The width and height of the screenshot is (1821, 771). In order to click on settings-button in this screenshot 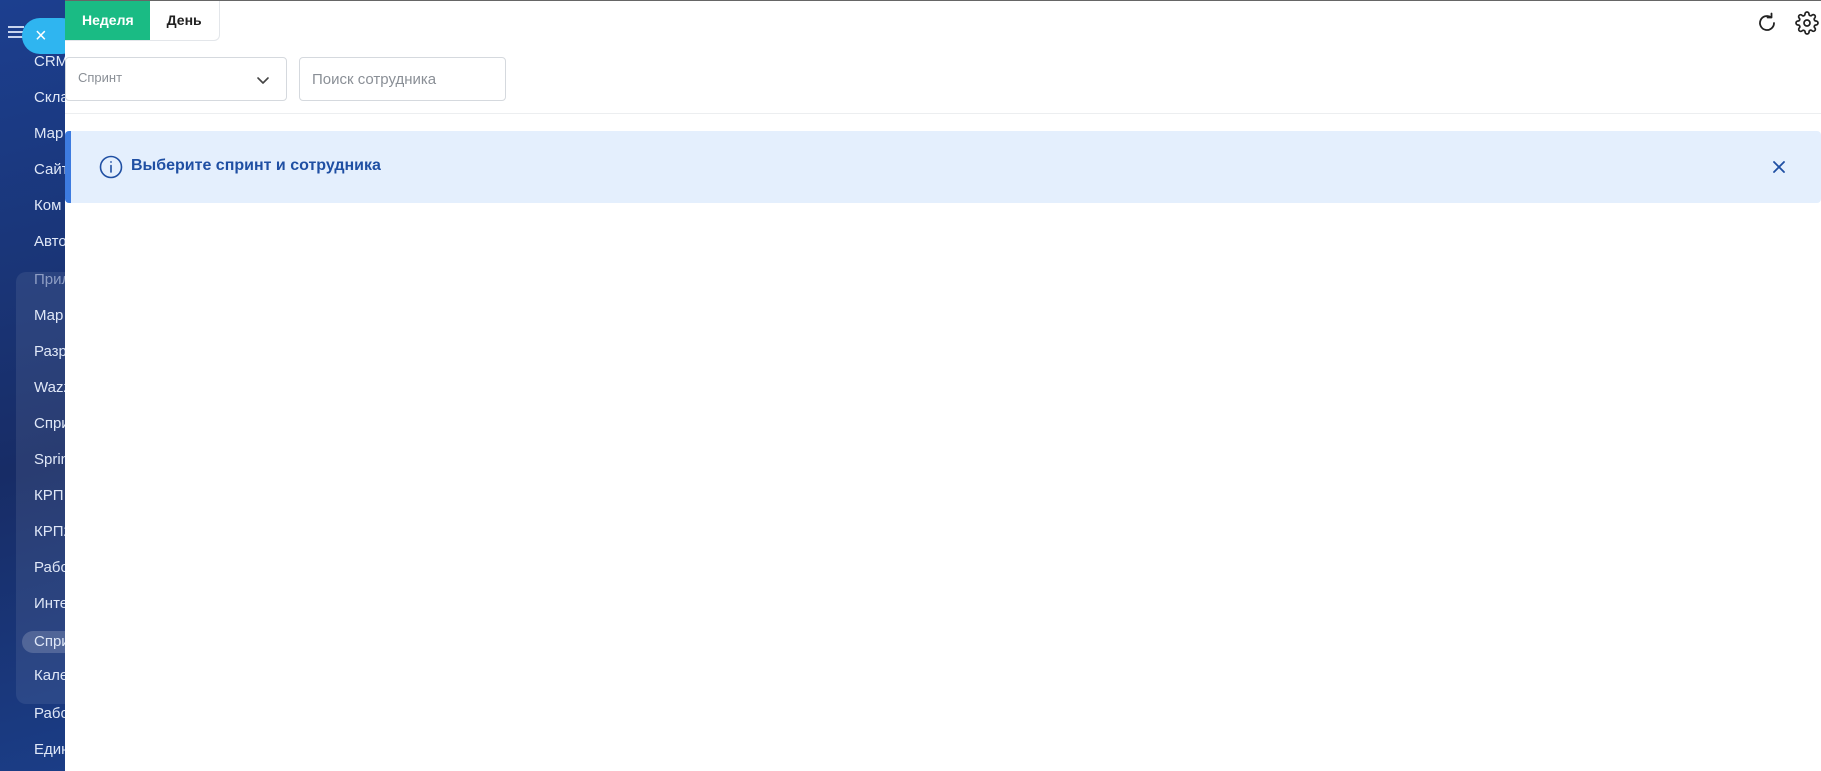, I will do `click(1807, 23)`.